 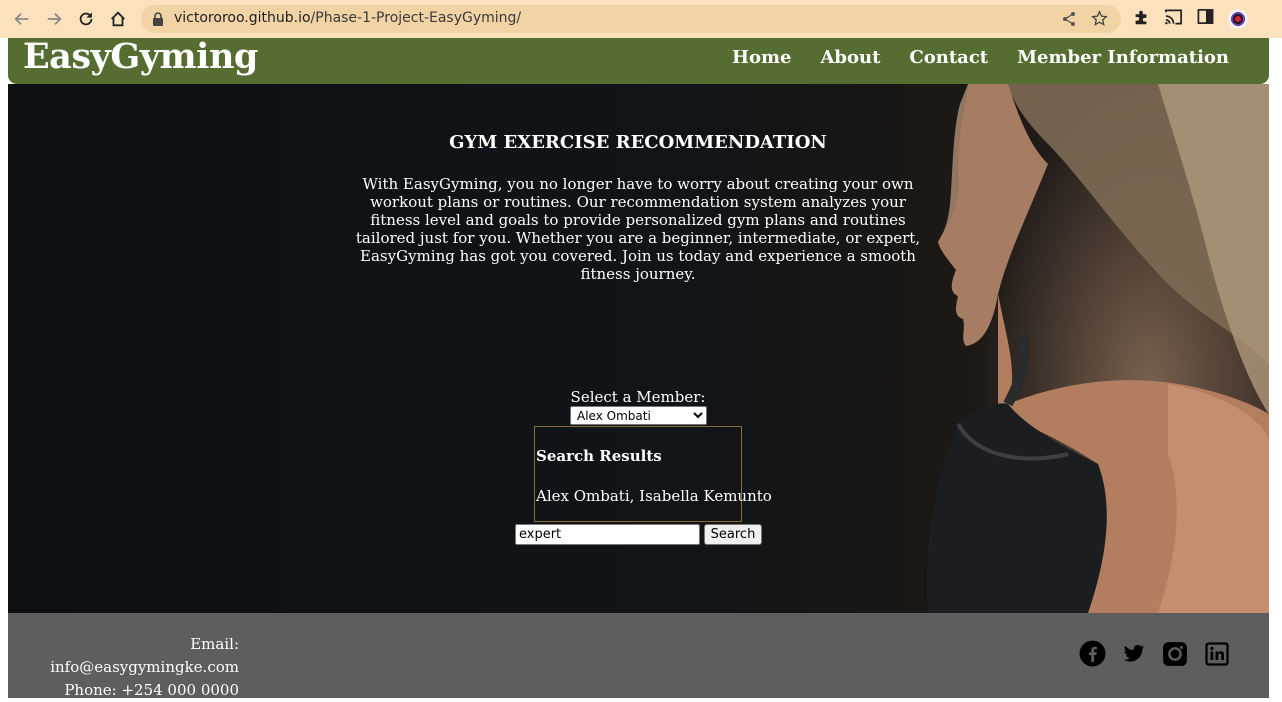 What do you see at coordinates (1134, 656) in the screenshot?
I see `twitter-icon` at bounding box center [1134, 656].